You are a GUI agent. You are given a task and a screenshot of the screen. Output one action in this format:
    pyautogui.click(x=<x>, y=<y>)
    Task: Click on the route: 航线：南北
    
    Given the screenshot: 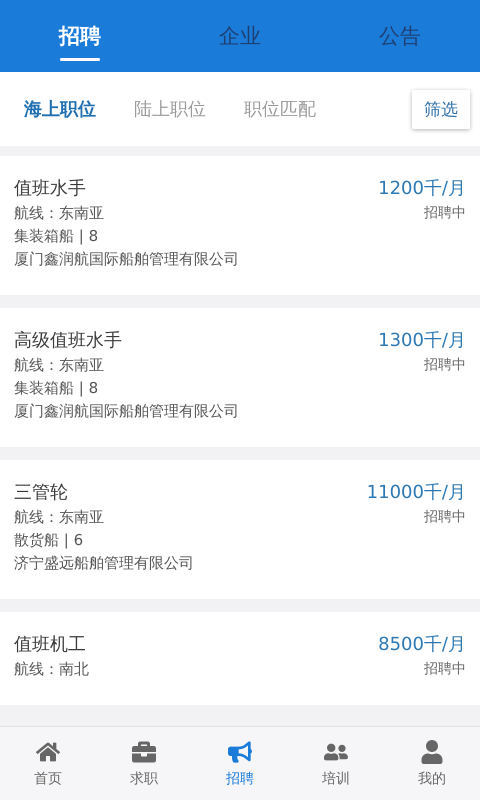 What is the action you would take?
    pyautogui.click(x=52, y=669)
    